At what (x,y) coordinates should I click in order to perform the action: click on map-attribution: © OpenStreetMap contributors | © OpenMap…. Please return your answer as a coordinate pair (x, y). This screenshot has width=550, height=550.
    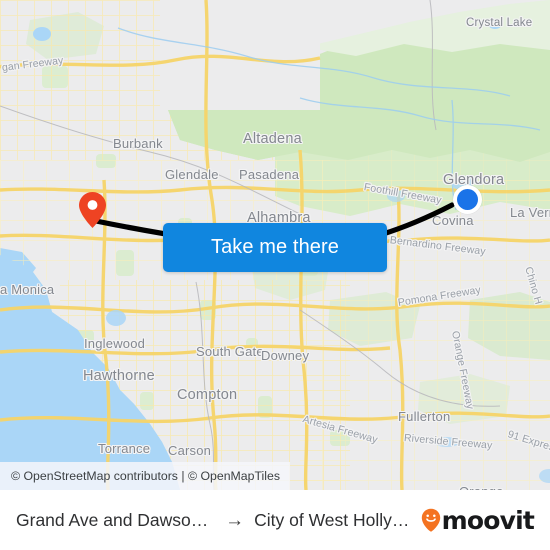
    Looking at the image, I should click on (145, 476).